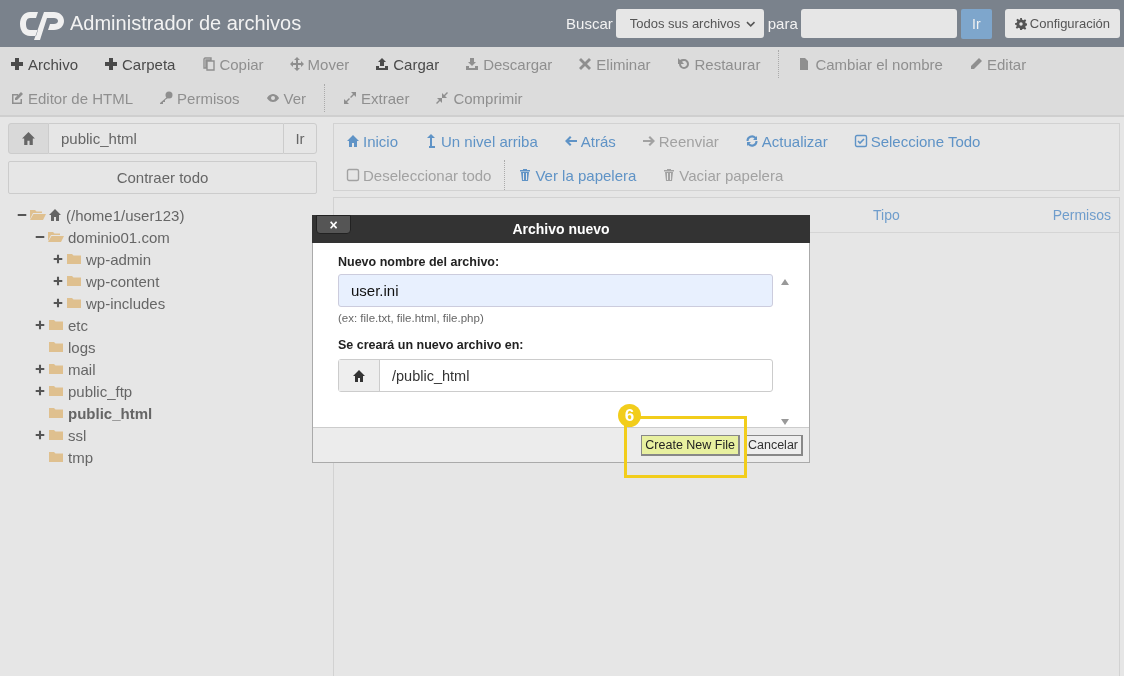 This screenshot has width=1124, height=676. I want to click on compress-icon, so click(442, 98).